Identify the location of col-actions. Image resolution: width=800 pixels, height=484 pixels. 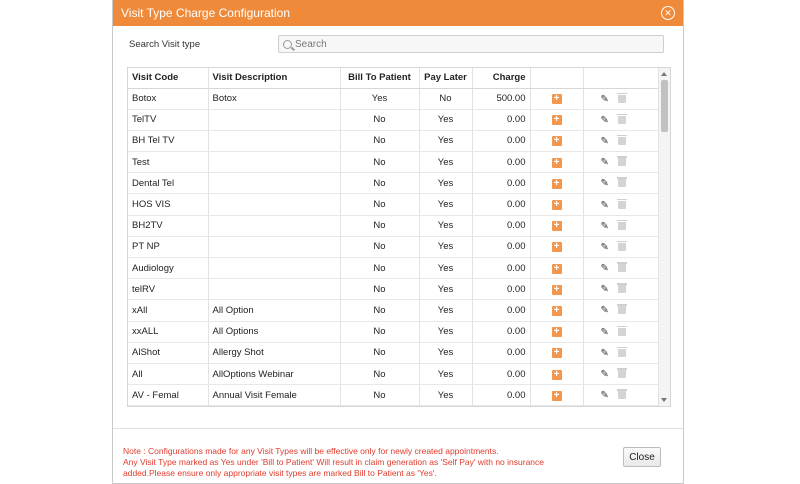
(621, 78).